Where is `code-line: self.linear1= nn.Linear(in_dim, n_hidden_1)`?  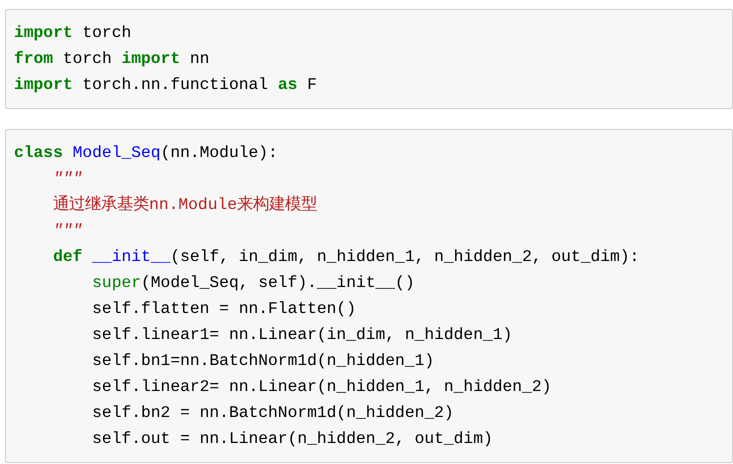 code-line: self.linear1= nn.Linear(in_dim, n_hidden_1) is located at coordinates (301, 335).